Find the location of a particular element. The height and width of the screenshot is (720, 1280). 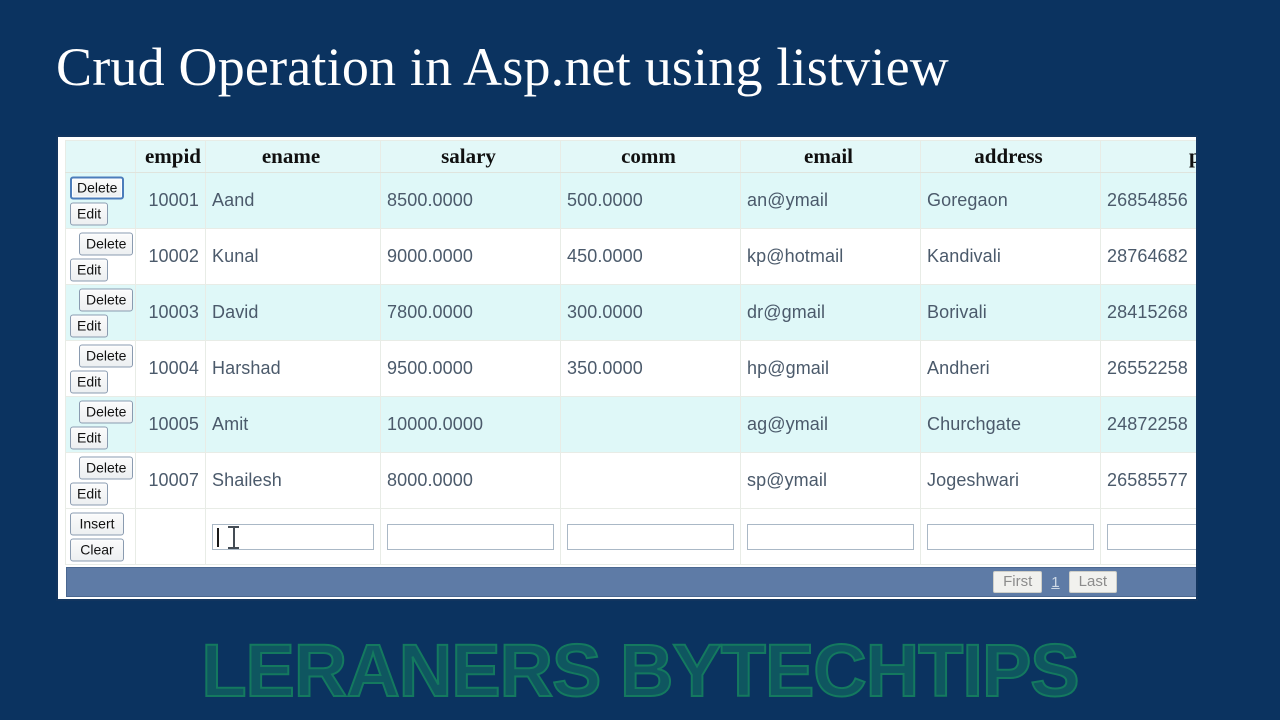

column-header-empid: empid is located at coordinates (170, 156).